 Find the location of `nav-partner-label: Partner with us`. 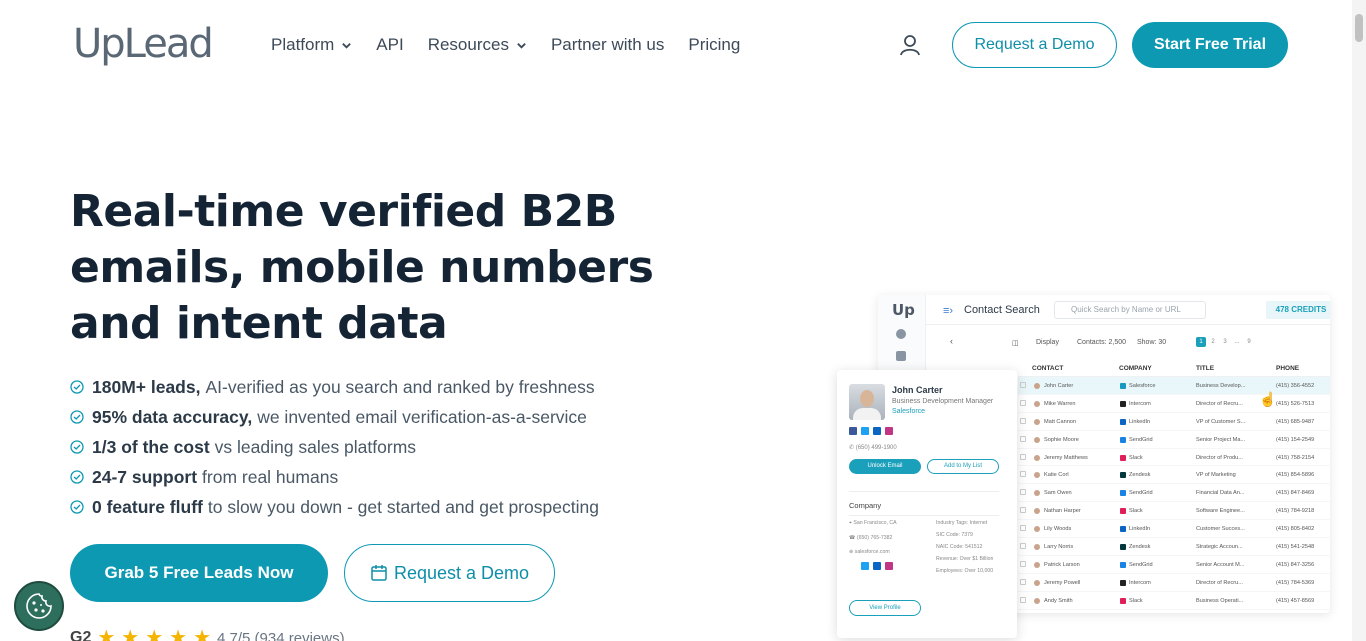

nav-partner-label: Partner with us is located at coordinates (607, 44).